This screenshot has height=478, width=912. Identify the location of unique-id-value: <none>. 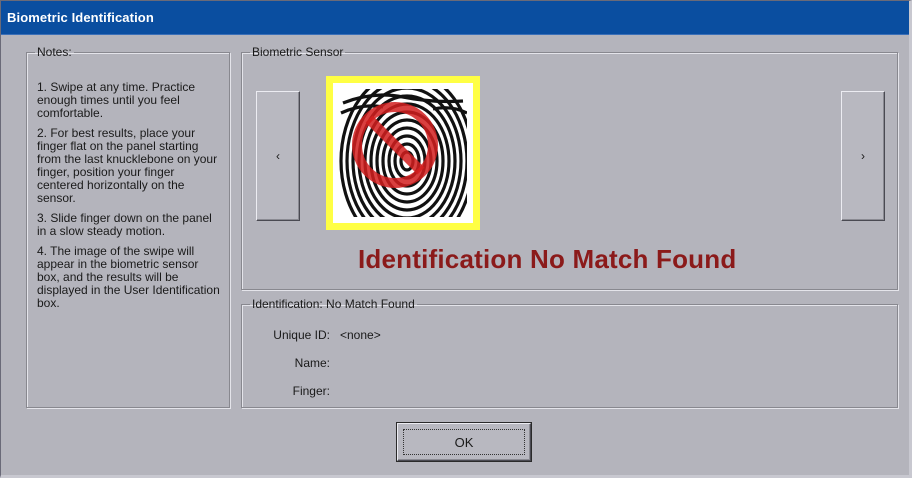
(360, 335).